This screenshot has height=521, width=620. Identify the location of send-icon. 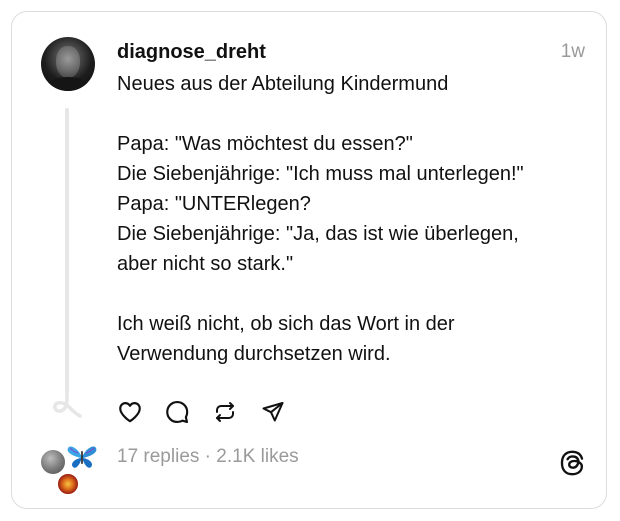
(273, 412).